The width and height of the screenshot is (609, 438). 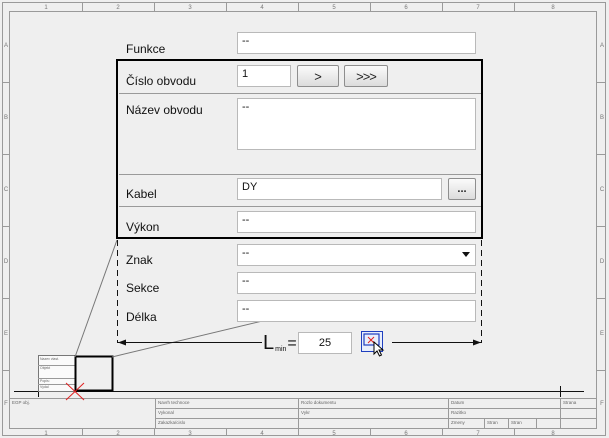 I want to click on znak-select: --, so click(x=356, y=255).